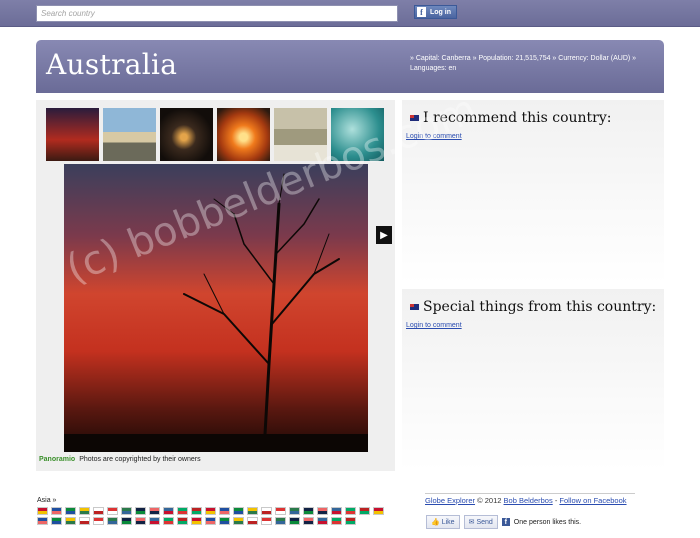 This screenshot has width=700, height=538. I want to click on recommend-login-link: Login to comment, so click(434, 136).